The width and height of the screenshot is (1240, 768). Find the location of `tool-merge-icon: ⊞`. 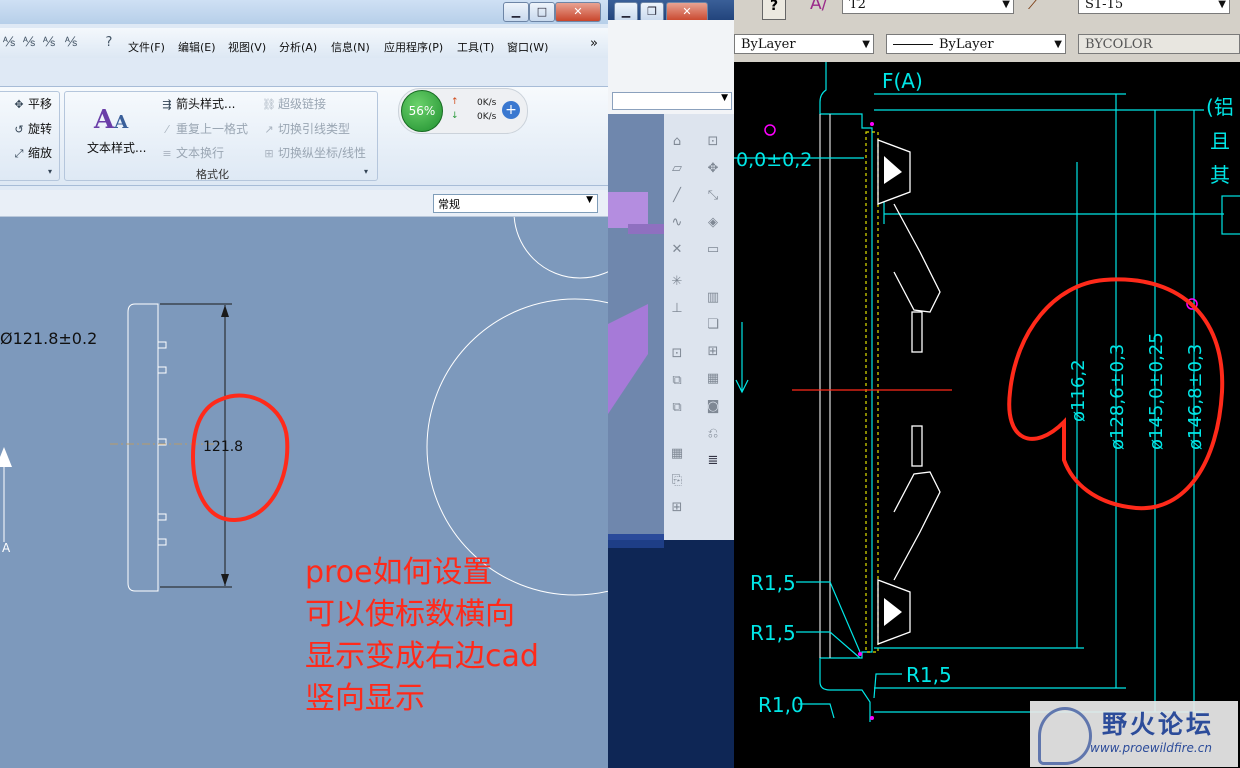

tool-merge-icon: ⊞ is located at coordinates (677, 508).